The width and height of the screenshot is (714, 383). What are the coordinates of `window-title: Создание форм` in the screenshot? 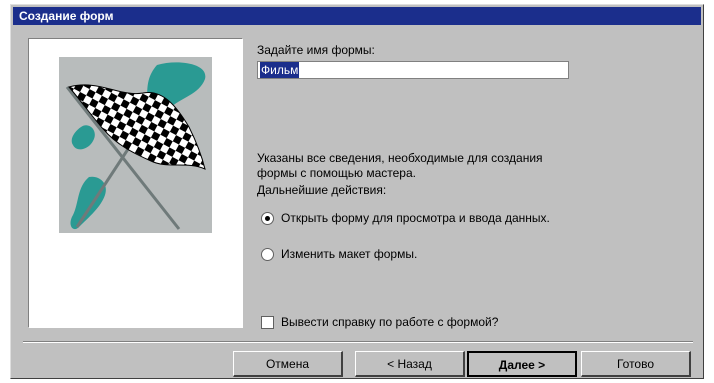 It's located at (66, 16).